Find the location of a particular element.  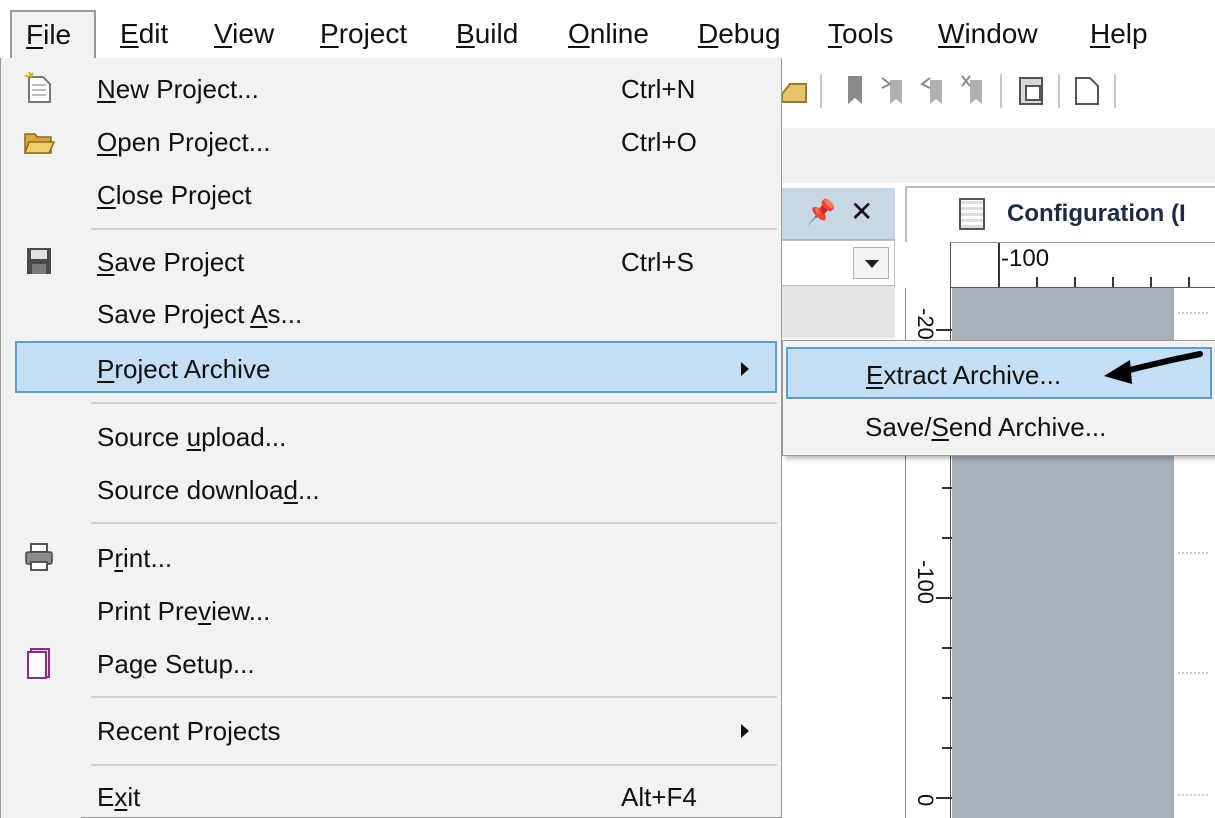

menu-item-recent-projects: Recent Projects is located at coordinates (391, 731).